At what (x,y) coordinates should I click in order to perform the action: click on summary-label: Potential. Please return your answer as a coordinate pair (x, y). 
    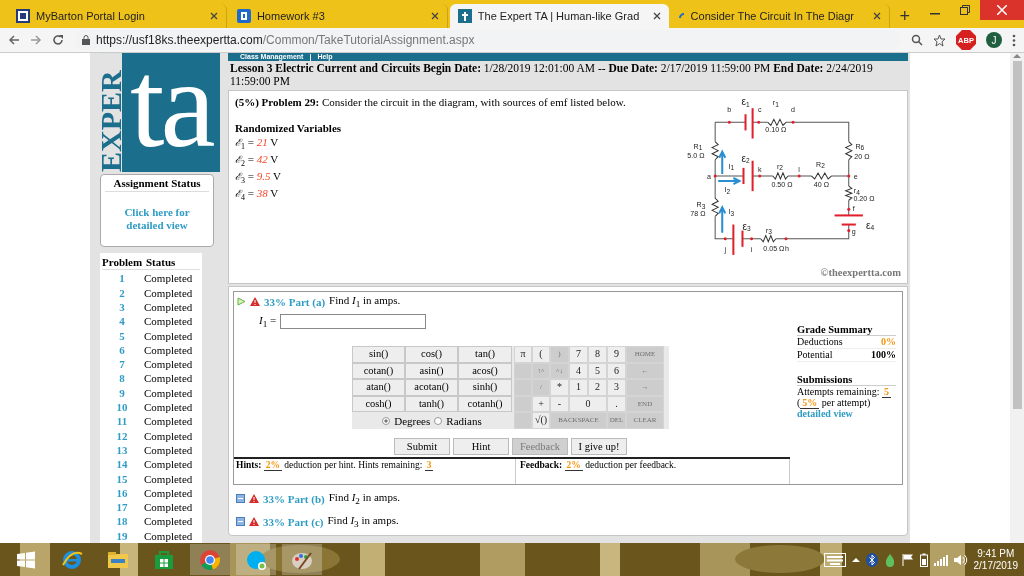
    Looking at the image, I should click on (815, 355).